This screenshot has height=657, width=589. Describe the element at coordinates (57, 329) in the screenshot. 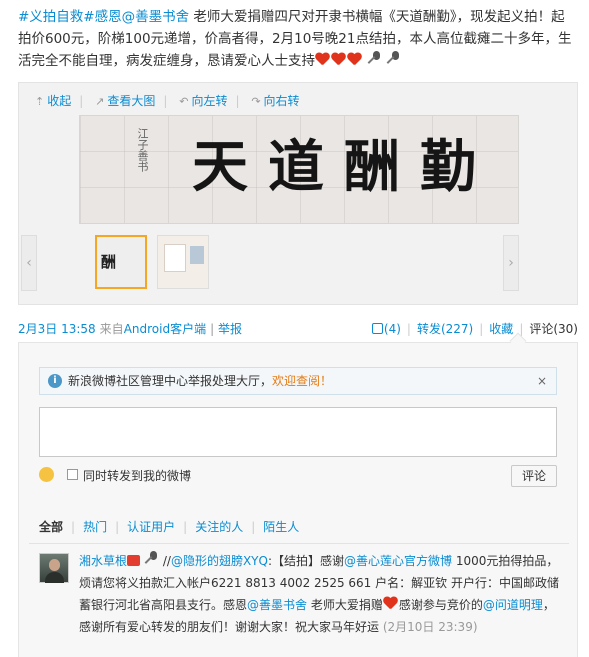

I see `post-date: 2月3日 13:58` at that location.